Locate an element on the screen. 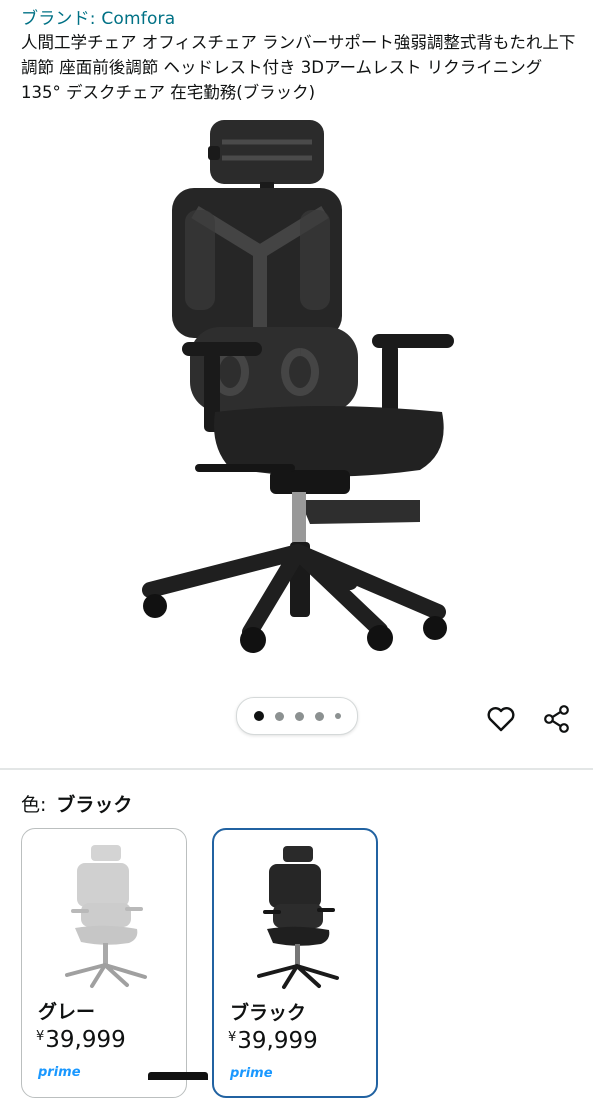 The image size is (593, 1098). heart-icon is located at coordinates (501, 719).